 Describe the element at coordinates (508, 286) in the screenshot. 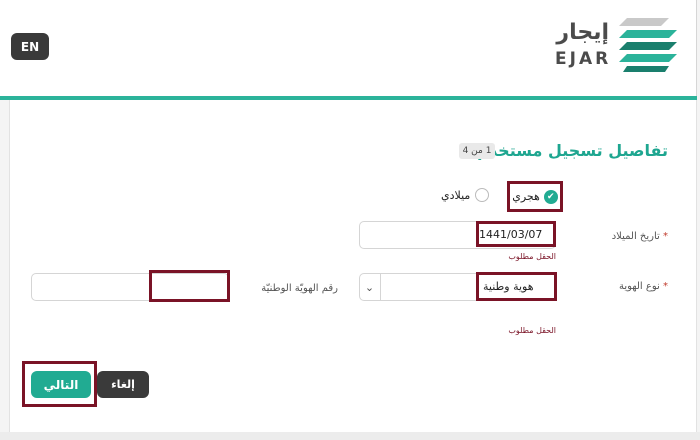

I see `id-type-value: هوية وطنية` at that location.